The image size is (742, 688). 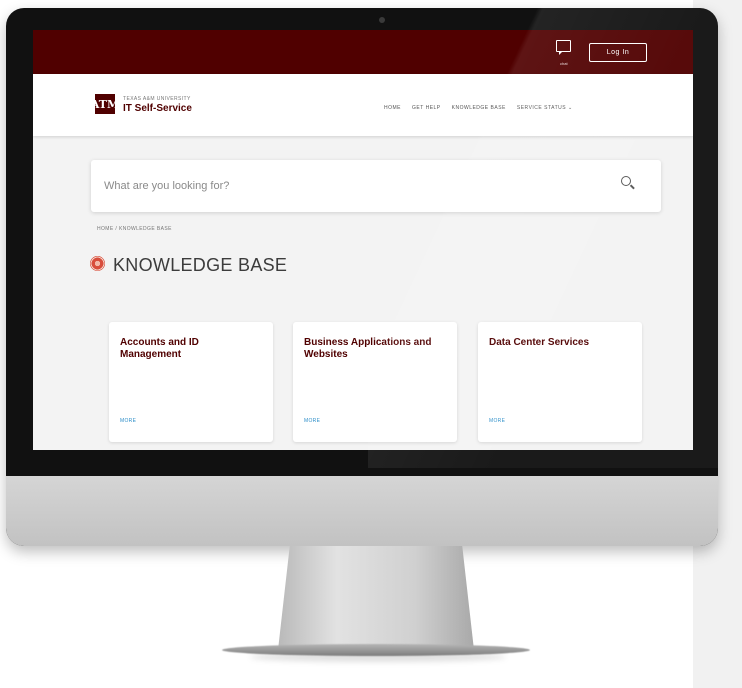 What do you see at coordinates (628, 183) in the screenshot?
I see `search-icon` at bounding box center [628, 183].